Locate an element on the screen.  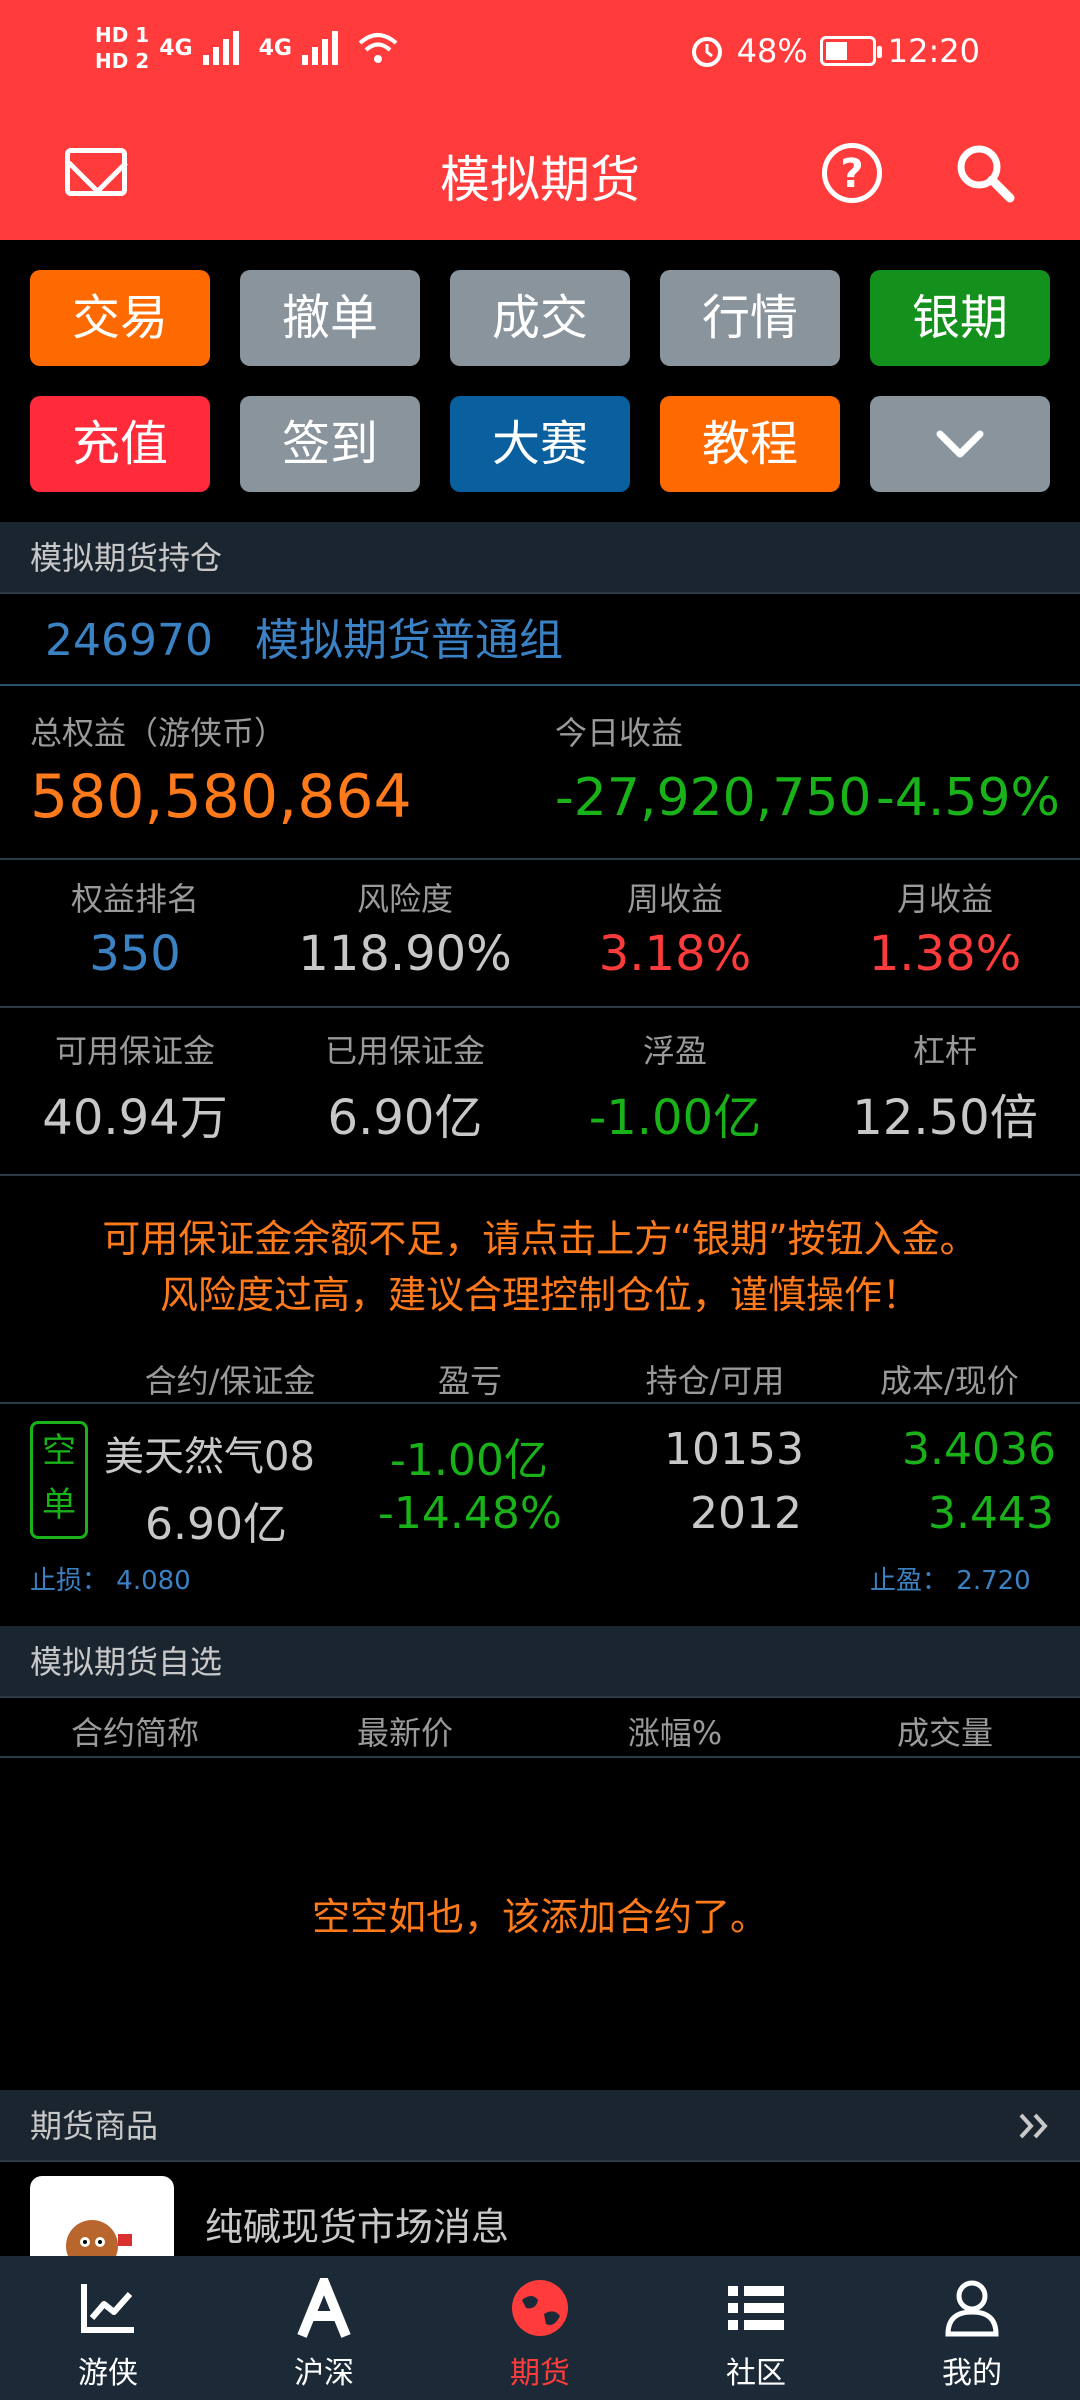
total-equity-label: 总权益（游侠币） is located at coordinates (158, 733).